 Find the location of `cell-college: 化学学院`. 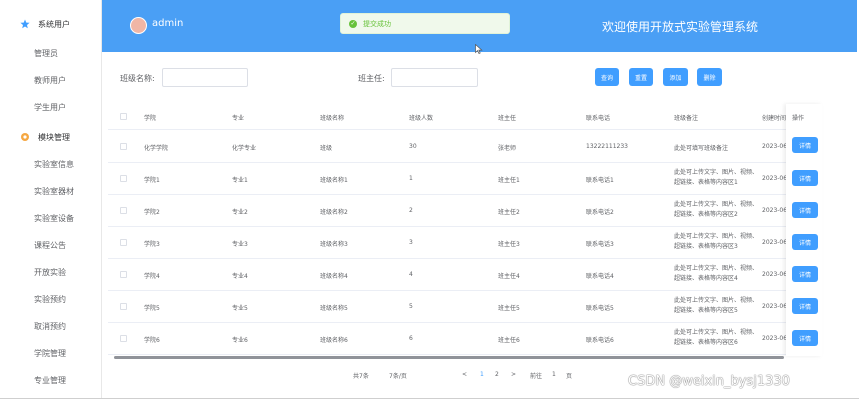

cell-college: 化学学院 is located at coordinates (156, 148).